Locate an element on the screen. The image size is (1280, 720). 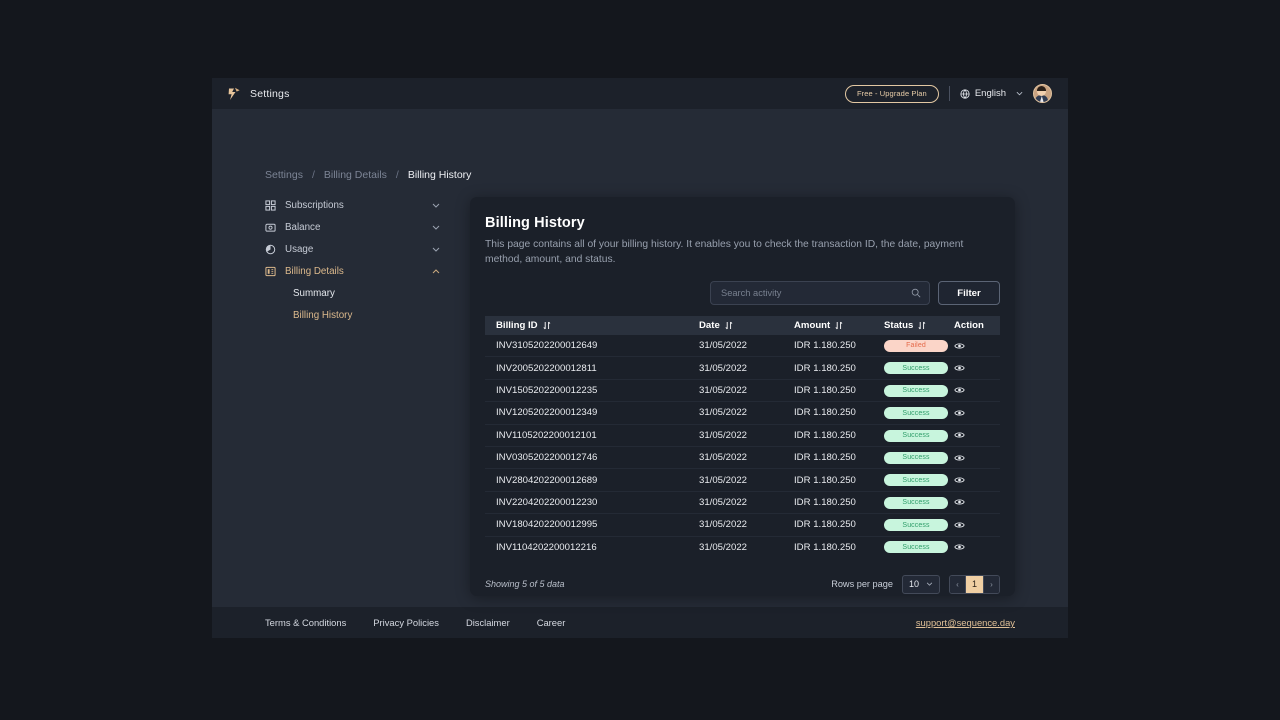
search-icon is located at coordinates (916, 293).